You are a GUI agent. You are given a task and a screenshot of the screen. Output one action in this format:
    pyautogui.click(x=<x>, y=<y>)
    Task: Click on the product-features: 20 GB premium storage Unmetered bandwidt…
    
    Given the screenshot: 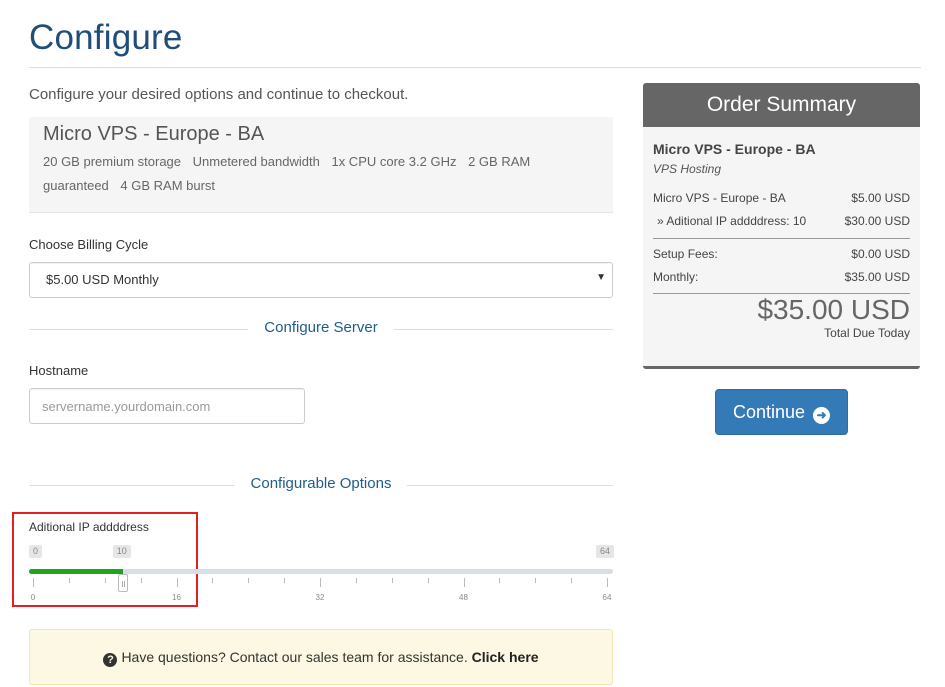 What is the action you would take?
    pyautogui.click(x=303, y=174)
    